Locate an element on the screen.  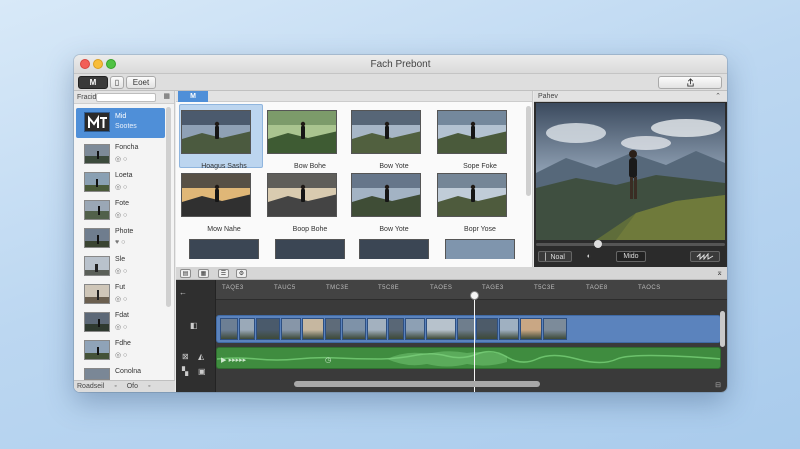
timeline-vertical-scrollbar is located at coordinates (722, 329).